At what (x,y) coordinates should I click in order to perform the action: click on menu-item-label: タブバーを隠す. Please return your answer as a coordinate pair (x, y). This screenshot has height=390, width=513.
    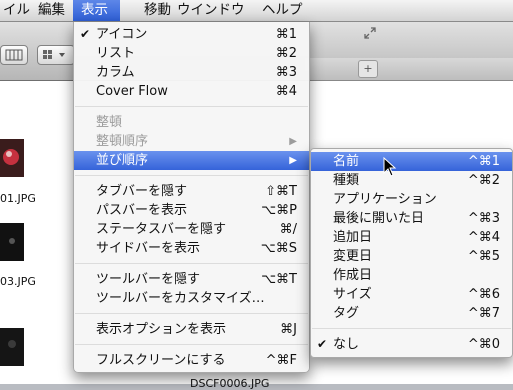
    Looking at the image, I should click on (142, 191).